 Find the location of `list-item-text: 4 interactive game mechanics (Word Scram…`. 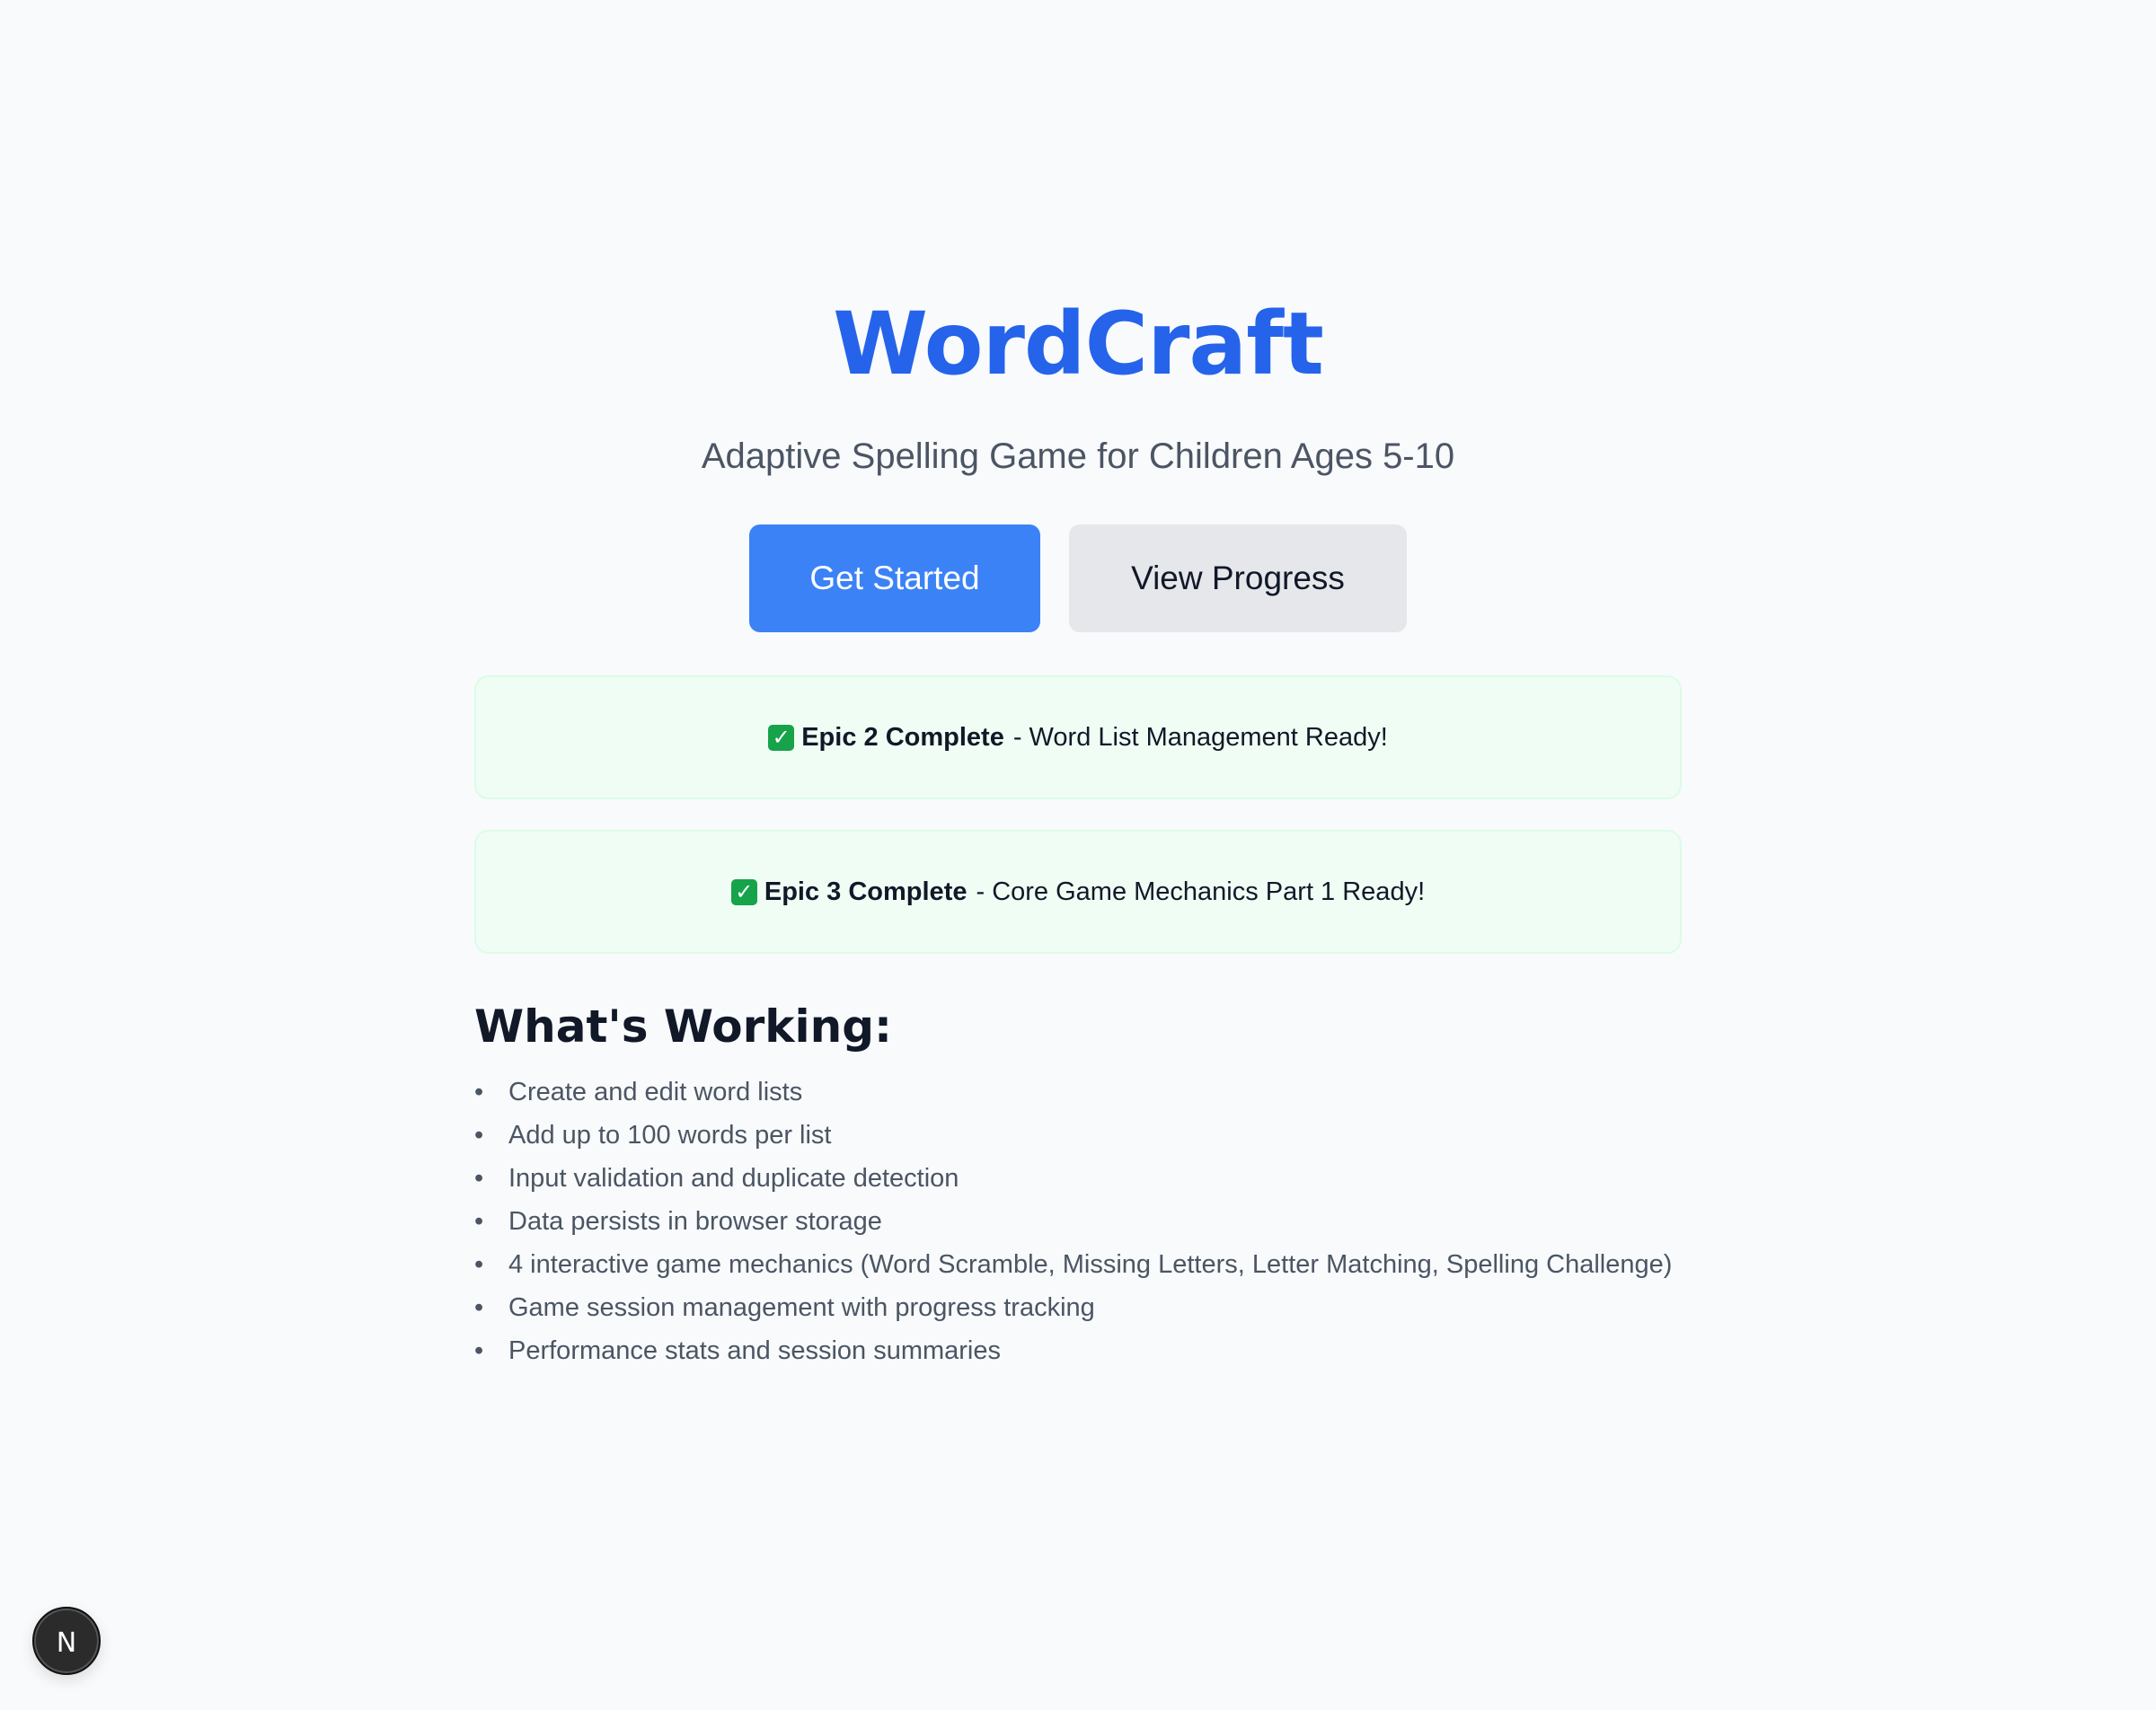

list-item-text: 4 interactive game mechanics (Word Scram… is located at coordinates (1090, 1264).